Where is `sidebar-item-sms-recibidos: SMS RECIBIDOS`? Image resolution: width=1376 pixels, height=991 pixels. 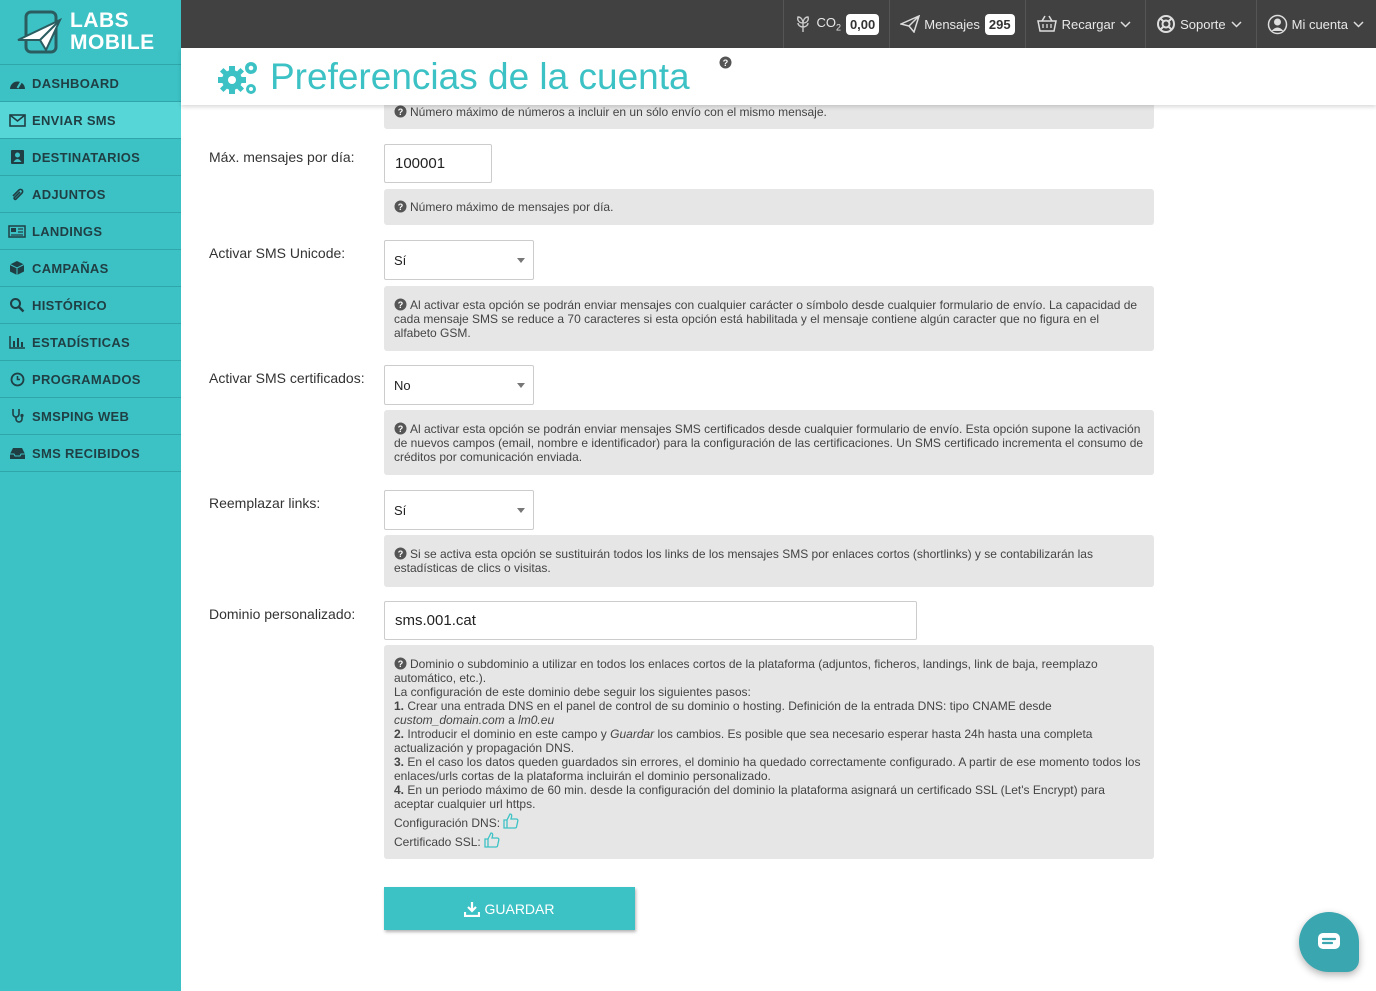 sidebar-item-sms-recibidos: SMS RECIBIDOS is located at coordinates (90, 453).